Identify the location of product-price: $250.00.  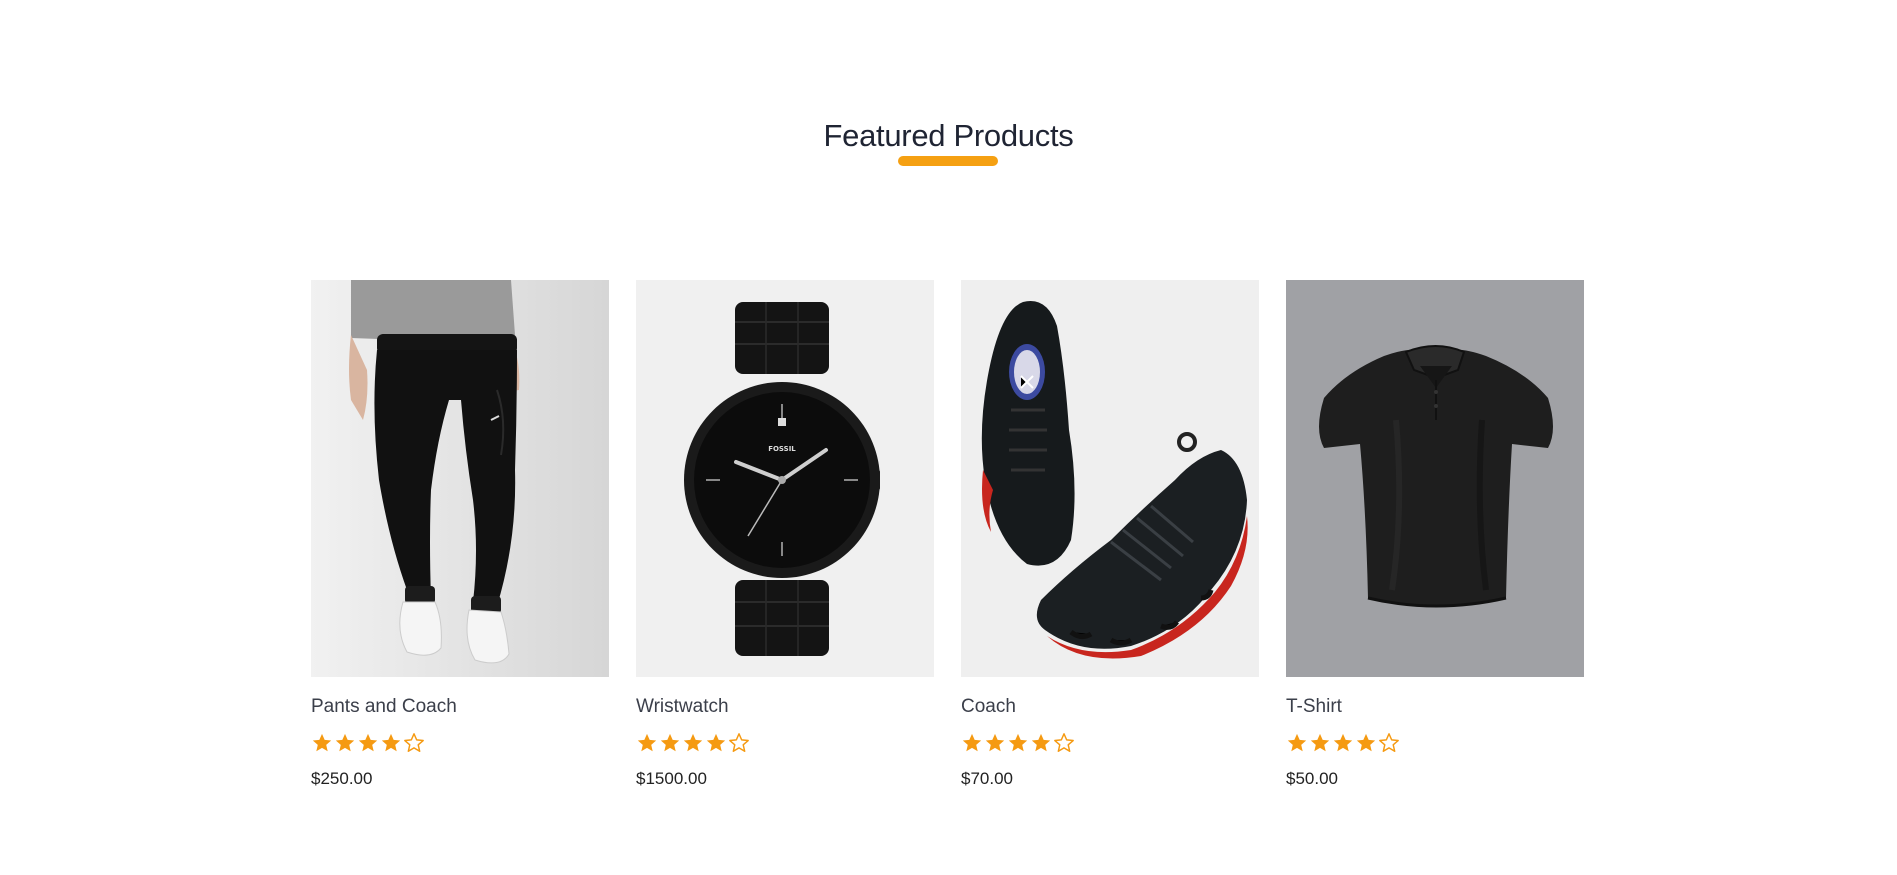
(342, 778).